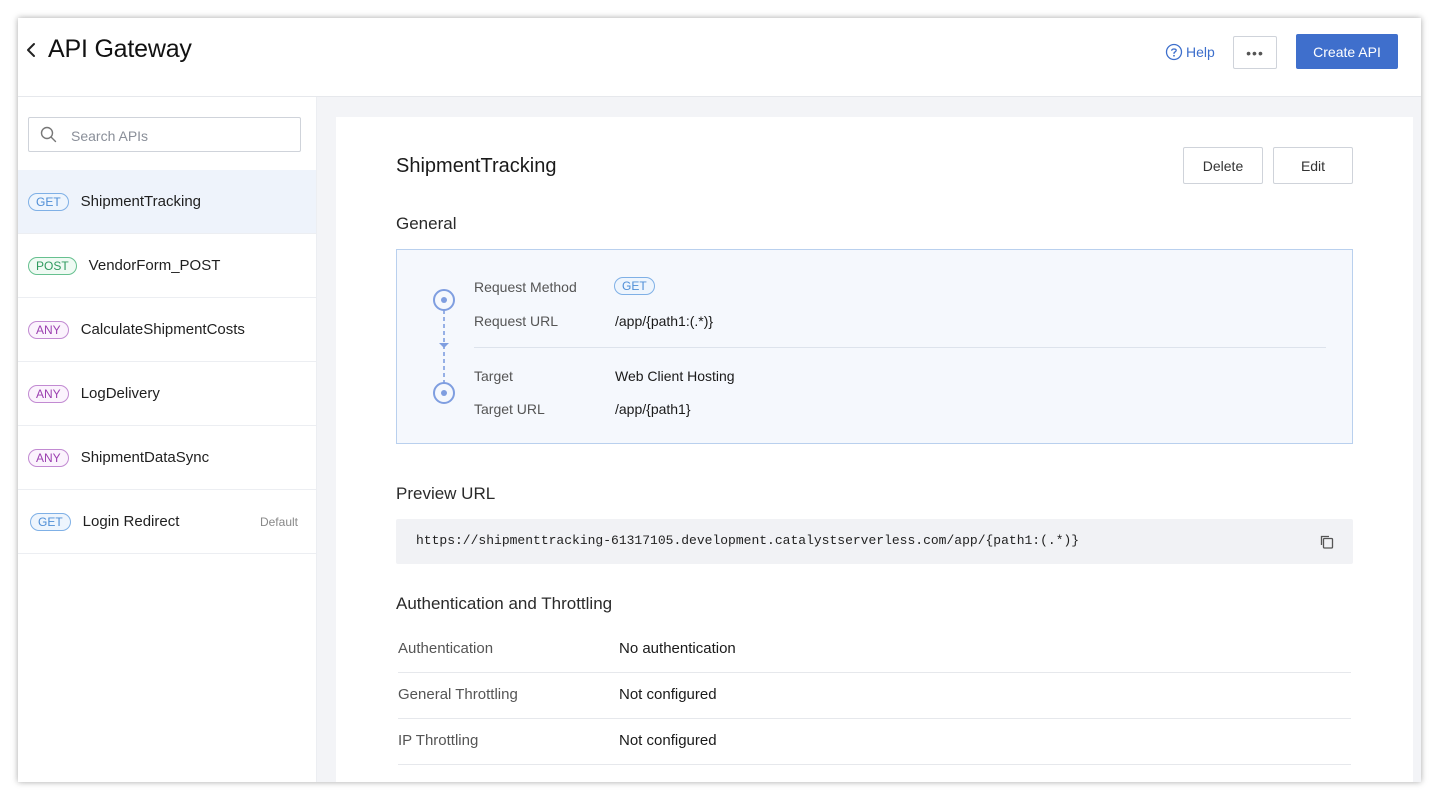 The image size is (1439, 800). What do you see at coordinates (1313, 165) in the screenshot?
I see `edit-button: Edit` at bounding box center [1313, 165].